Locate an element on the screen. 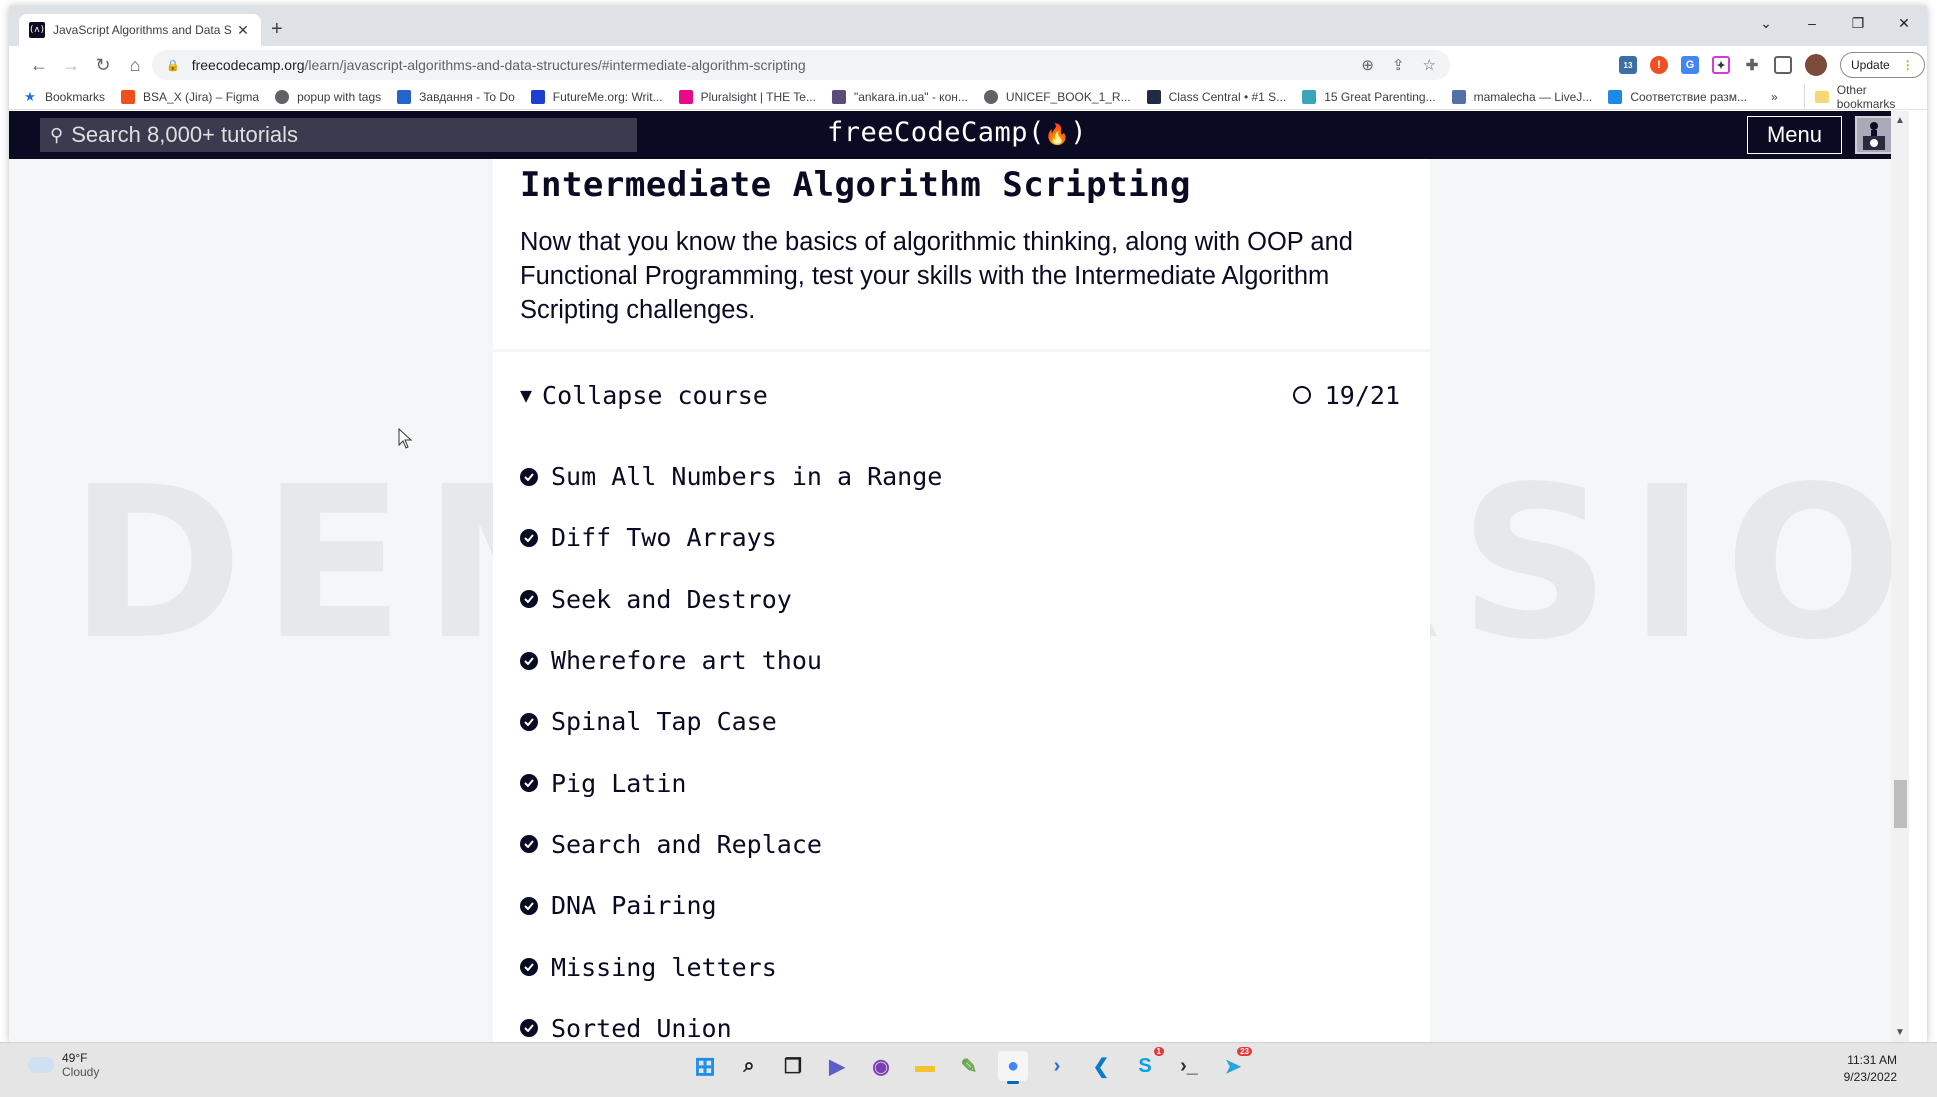  alert-extension-icon: ! is located at coordinates (1659, 65).